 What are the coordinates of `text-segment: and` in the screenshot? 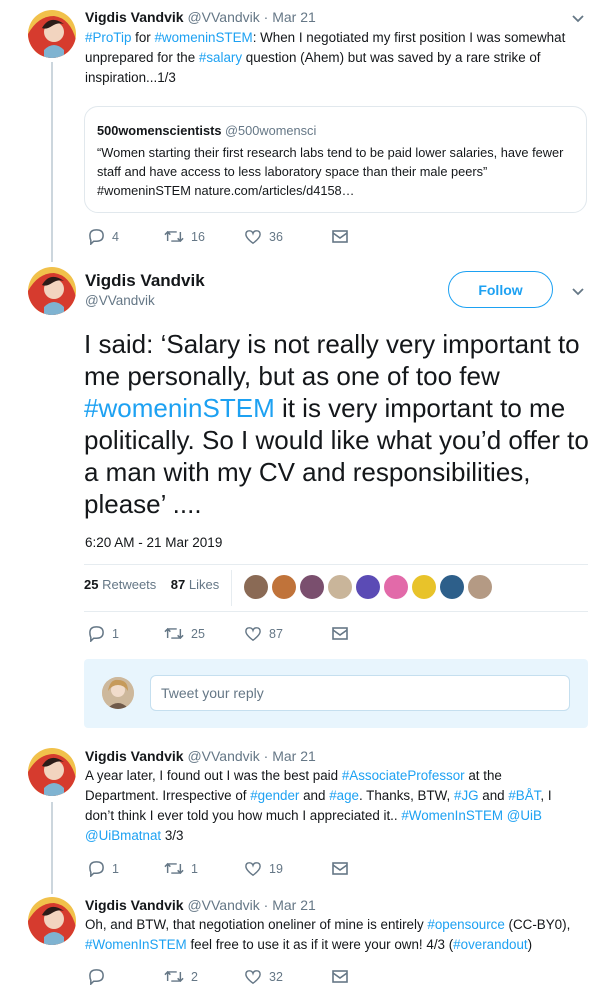 It's located at (314, 795).